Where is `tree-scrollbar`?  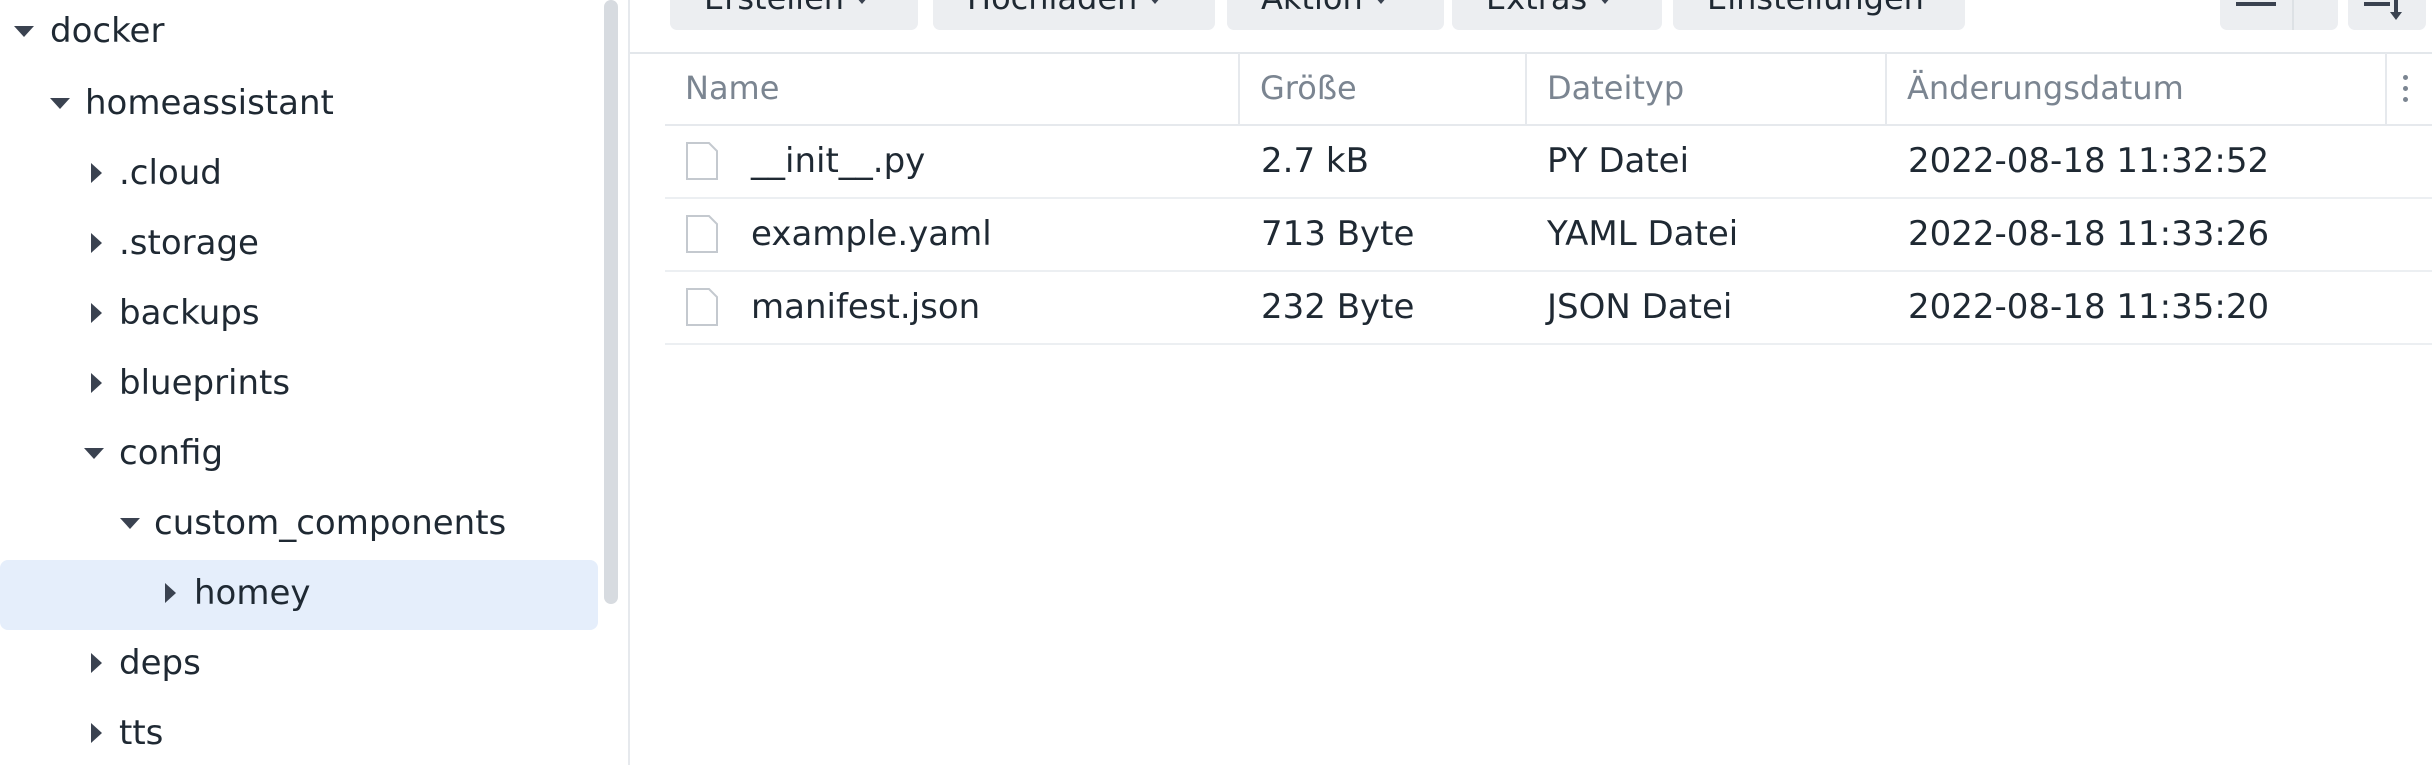 tree-scrollbar is located at coordinates (611, 382).